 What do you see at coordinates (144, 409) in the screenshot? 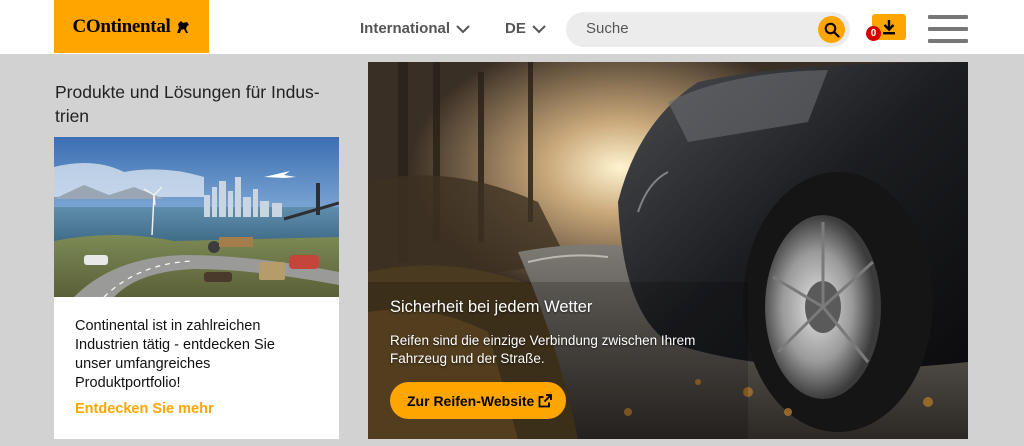
I see `discover-more-link: Entdecken Sie mehr` at bounding box center [144, 409].